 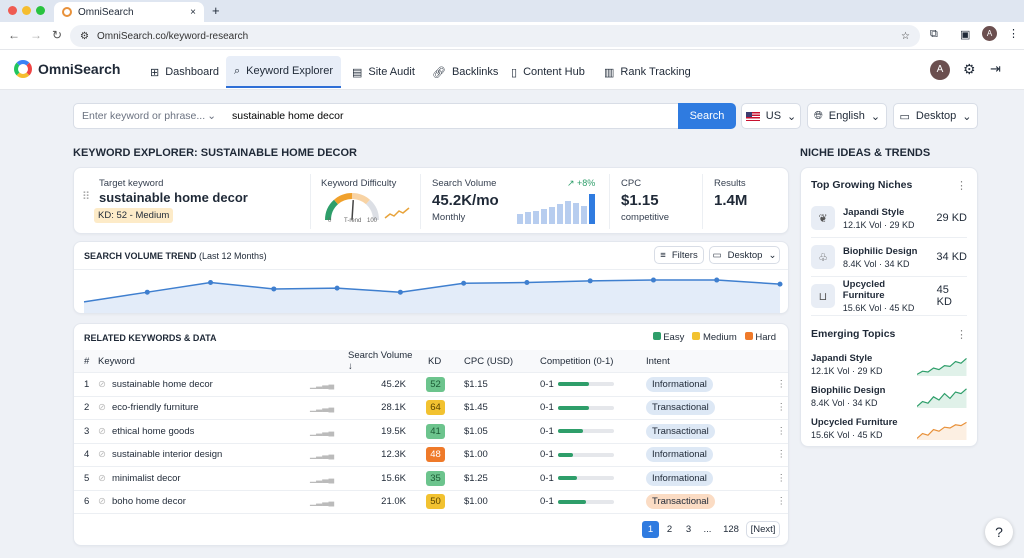 I want to click on page-1: 1, so click(x=650, y=529).